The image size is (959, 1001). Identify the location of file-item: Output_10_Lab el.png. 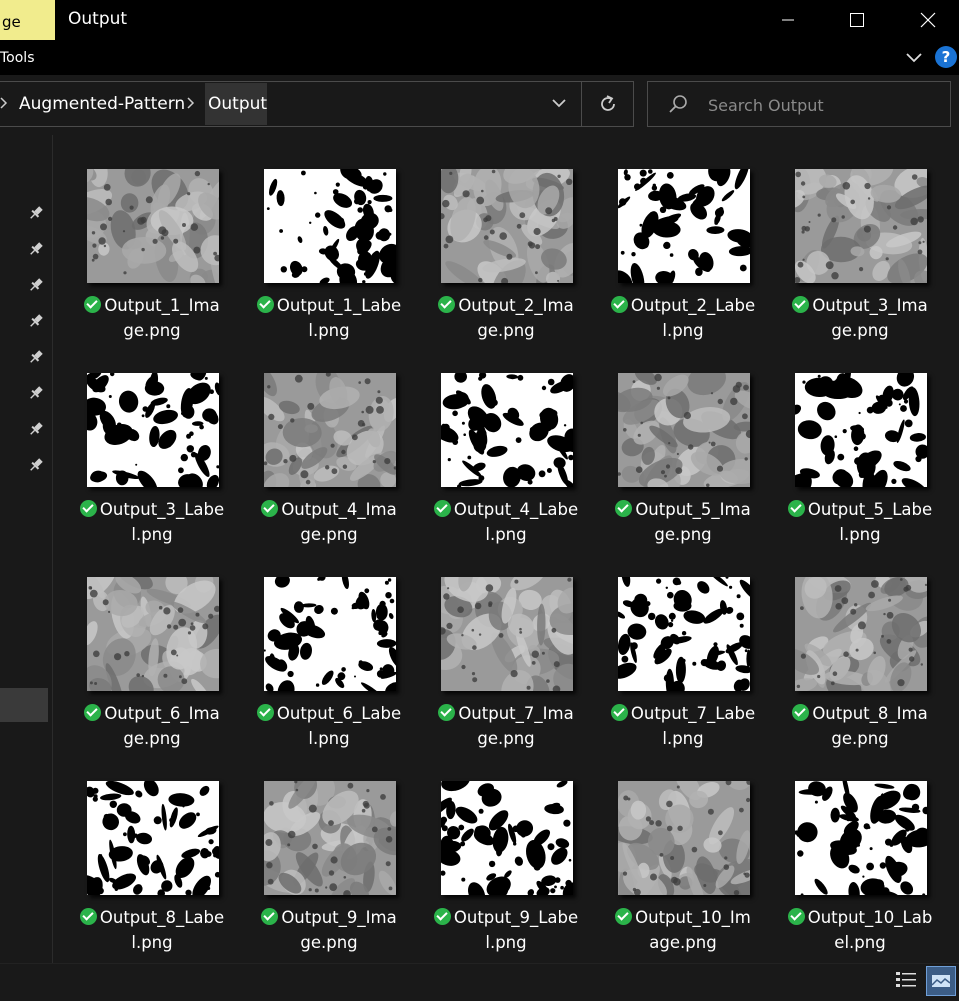
(860, 876).